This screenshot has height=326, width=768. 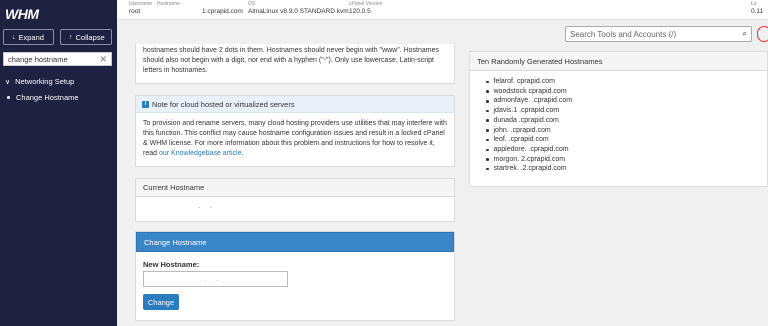 What do you see at coordinates (215, 279) in the screenshot?
I see `new-hostname-input: . .` at bounding box center [215, 279].